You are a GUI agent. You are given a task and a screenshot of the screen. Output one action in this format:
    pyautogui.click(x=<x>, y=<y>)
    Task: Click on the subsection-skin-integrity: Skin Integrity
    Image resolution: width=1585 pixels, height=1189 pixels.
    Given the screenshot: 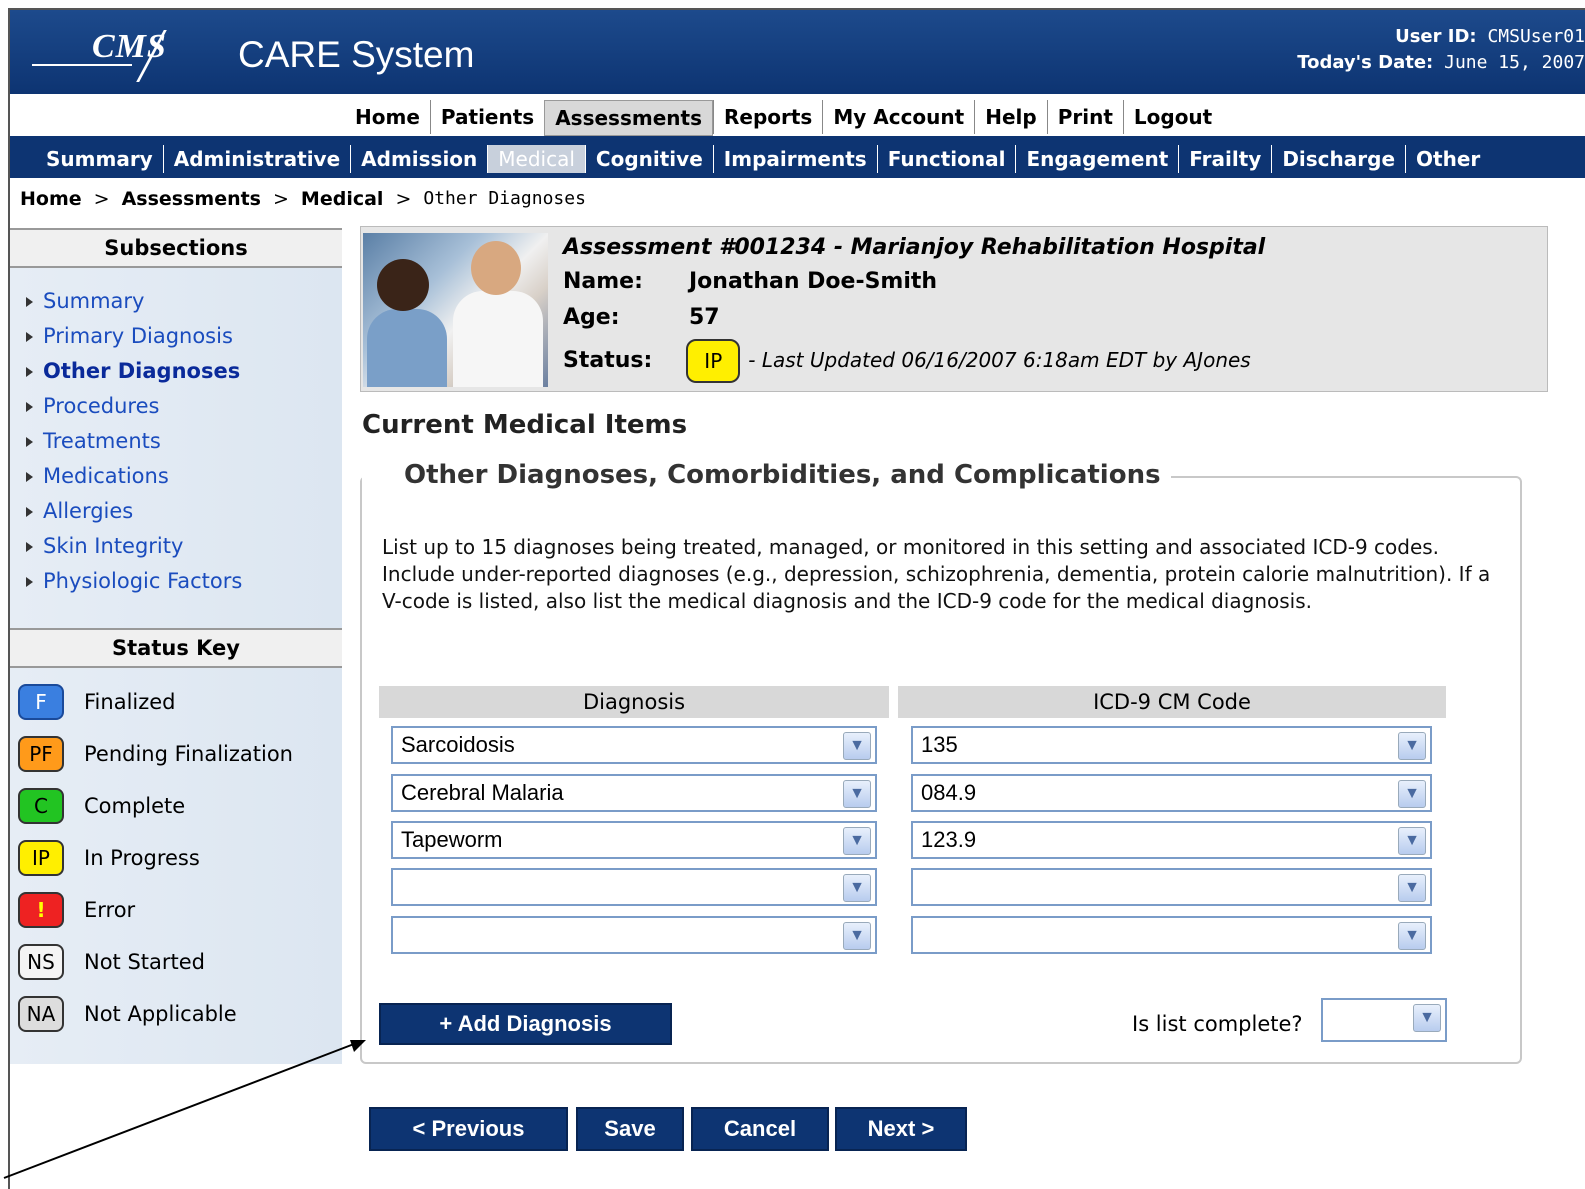 What is the action you would take?
    pyautogui.click(x=184, y=546)
    